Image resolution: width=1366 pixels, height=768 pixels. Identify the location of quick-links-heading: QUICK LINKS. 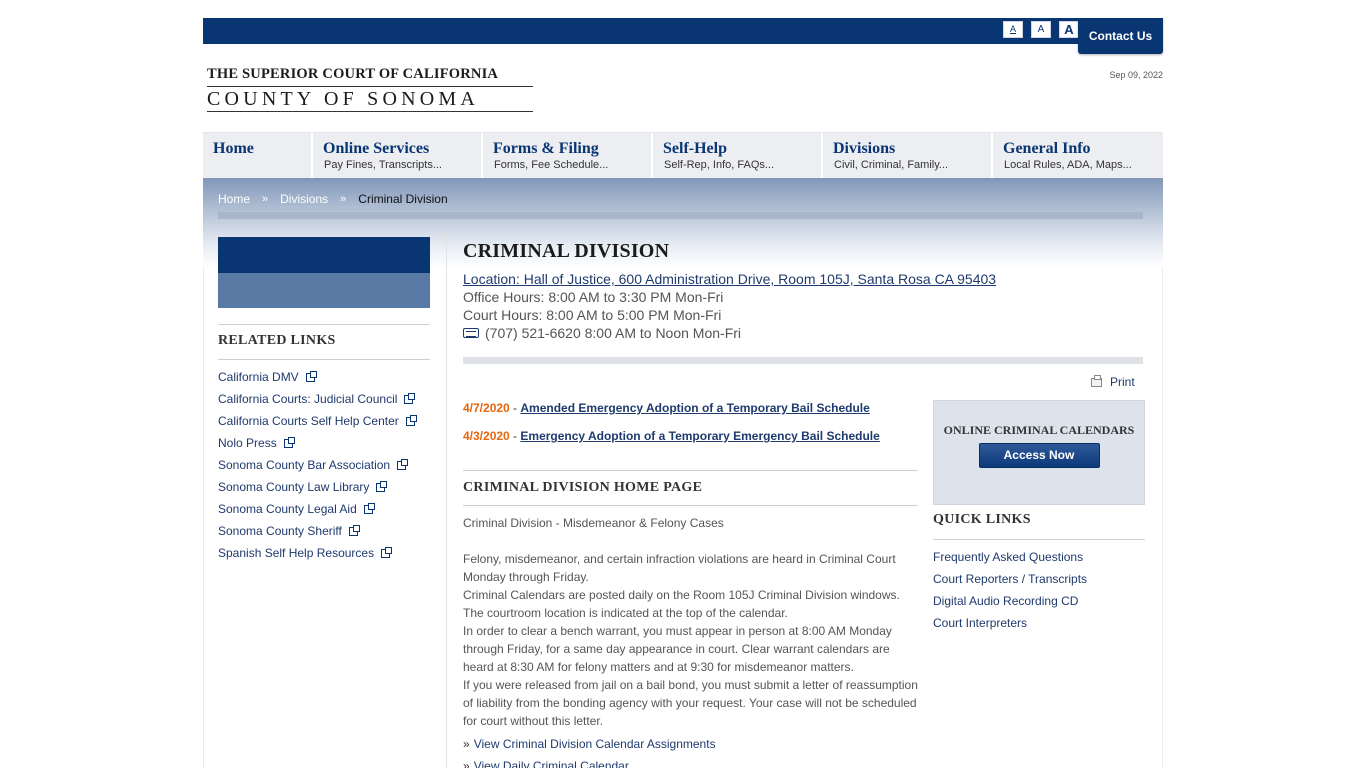
(982, 519).